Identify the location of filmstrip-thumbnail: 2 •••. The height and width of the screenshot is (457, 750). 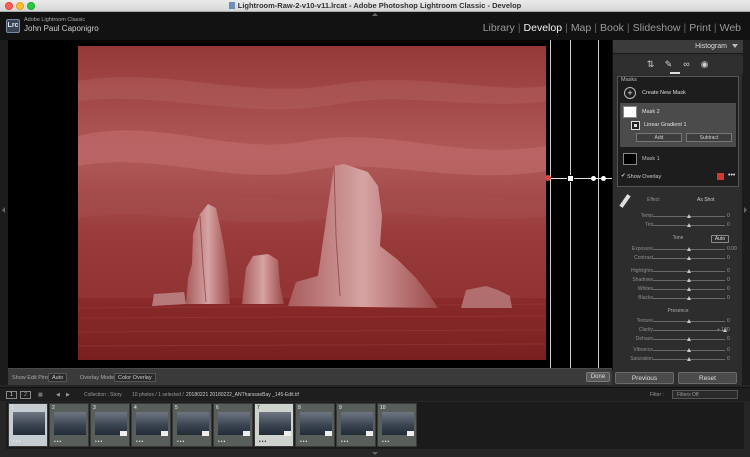
(69, 425).